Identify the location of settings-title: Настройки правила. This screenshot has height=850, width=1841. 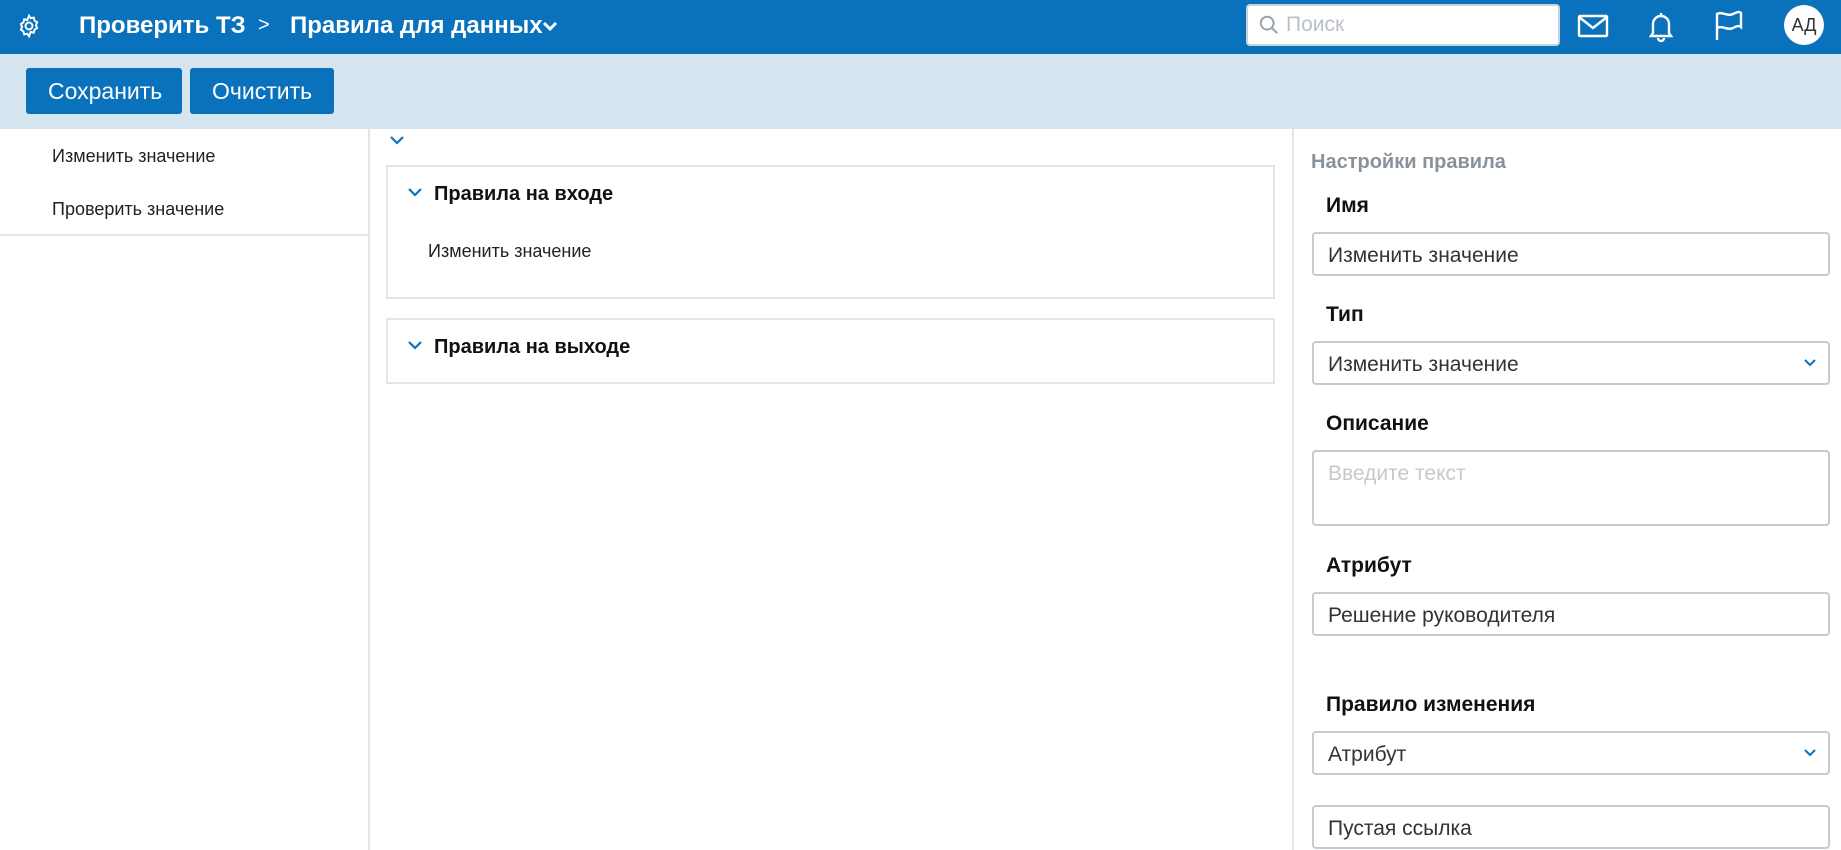
(1408, 162).